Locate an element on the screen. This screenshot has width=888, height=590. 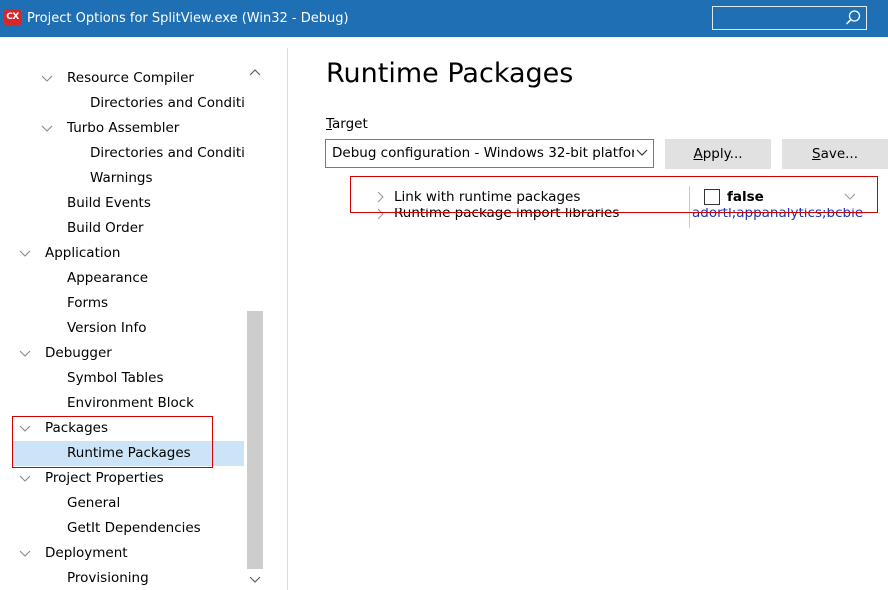
tree-item-label: Build Events is located at coordinates (109, 203).